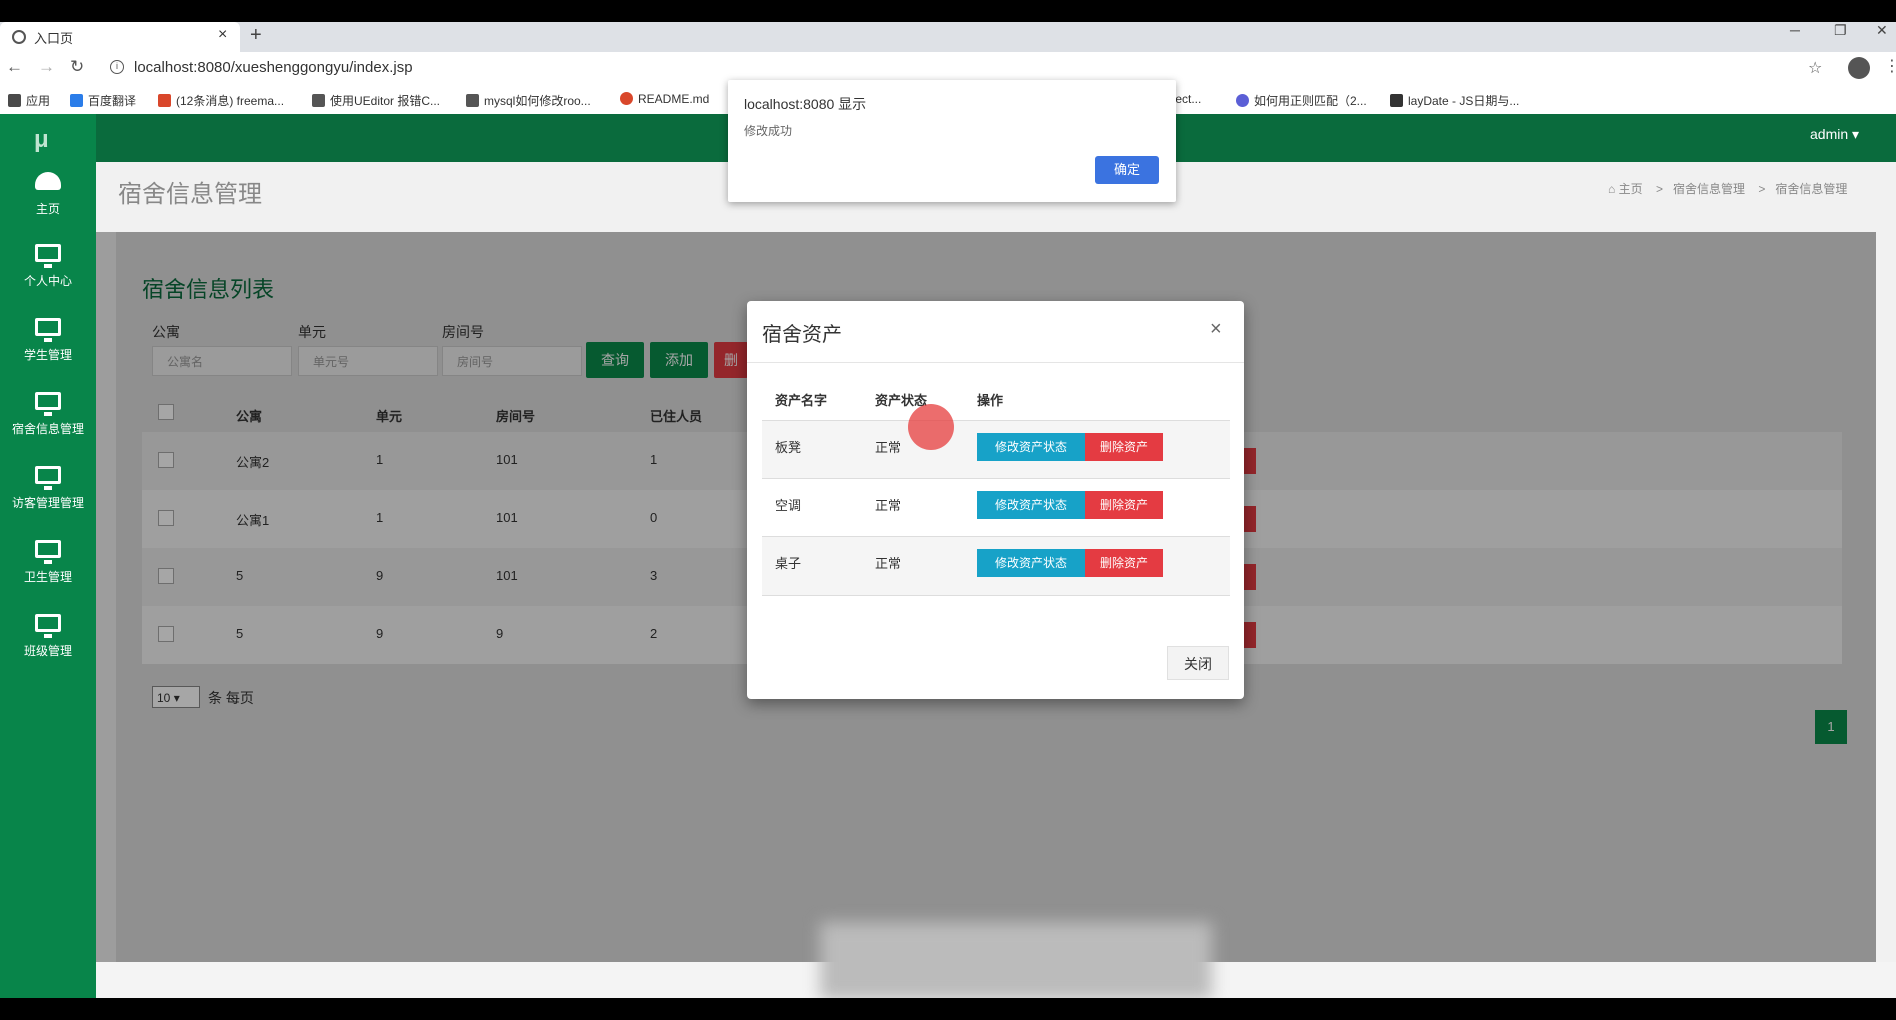 This screenshot has height=1020, width=1896. Describe the element at coordinates (1396, 100) in the screenshot. I see `laydate-icon` at that location.